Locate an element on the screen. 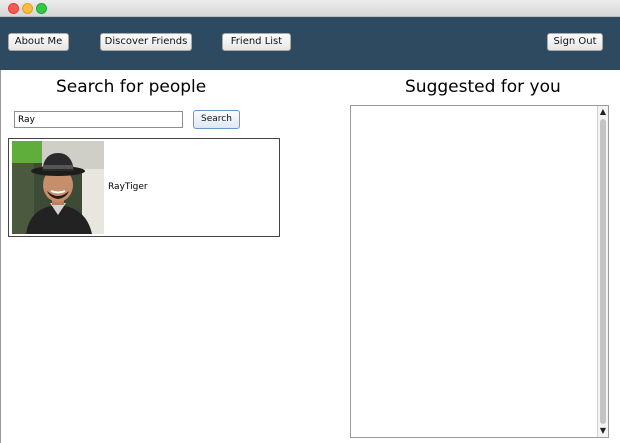  title-bar is located at coordinates (310, 8).